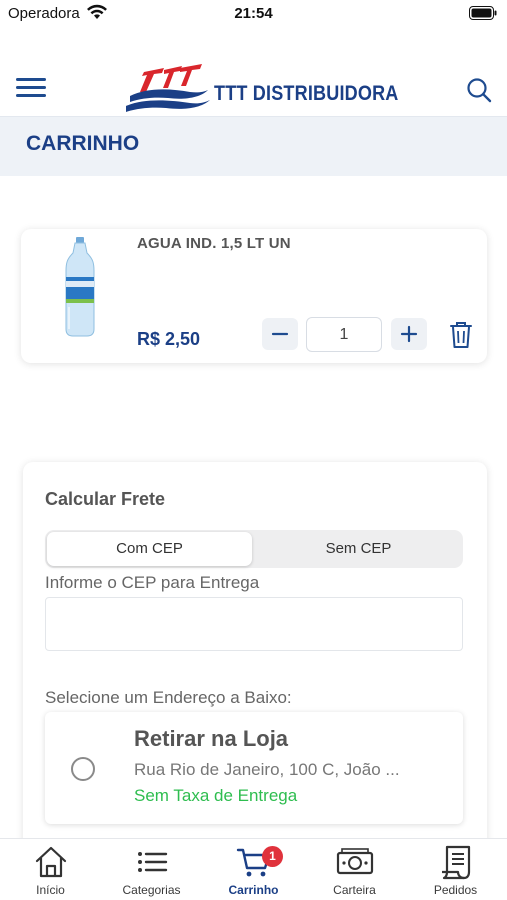 This screenshot has width=507, height=900. I want to click on decrease-quantity-button, so click(280, 334).